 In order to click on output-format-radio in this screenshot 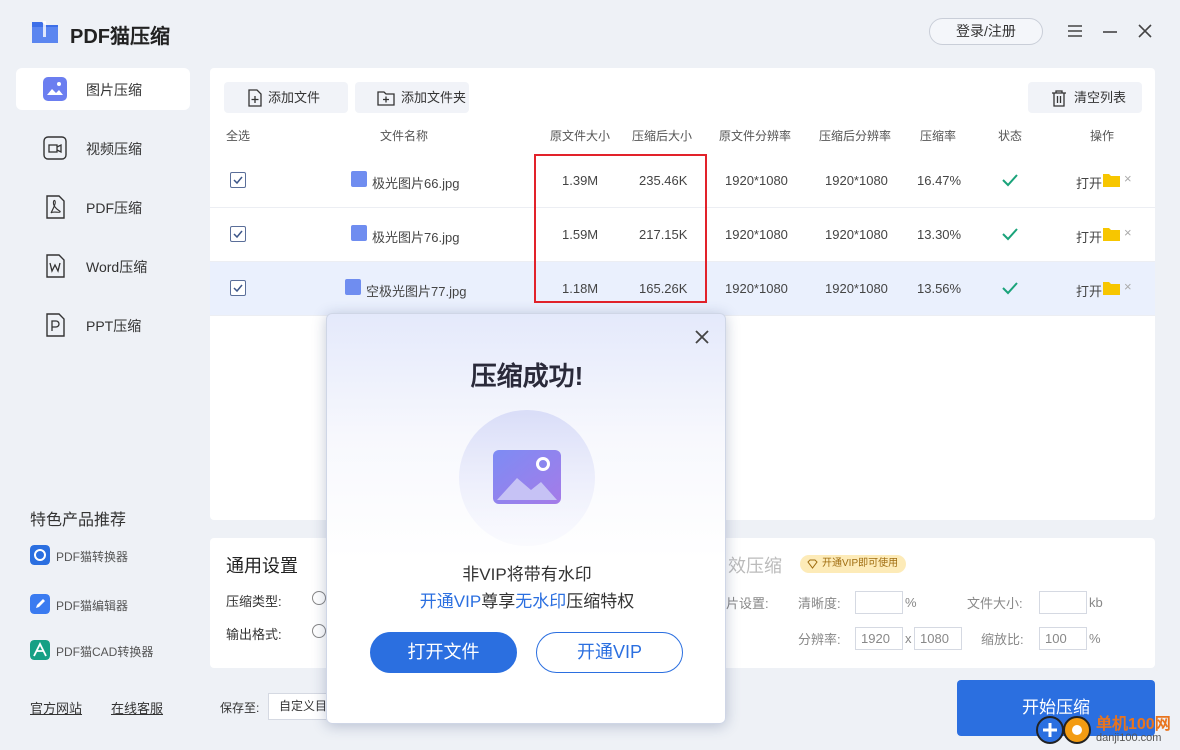, I will do `click(319, 631)`.